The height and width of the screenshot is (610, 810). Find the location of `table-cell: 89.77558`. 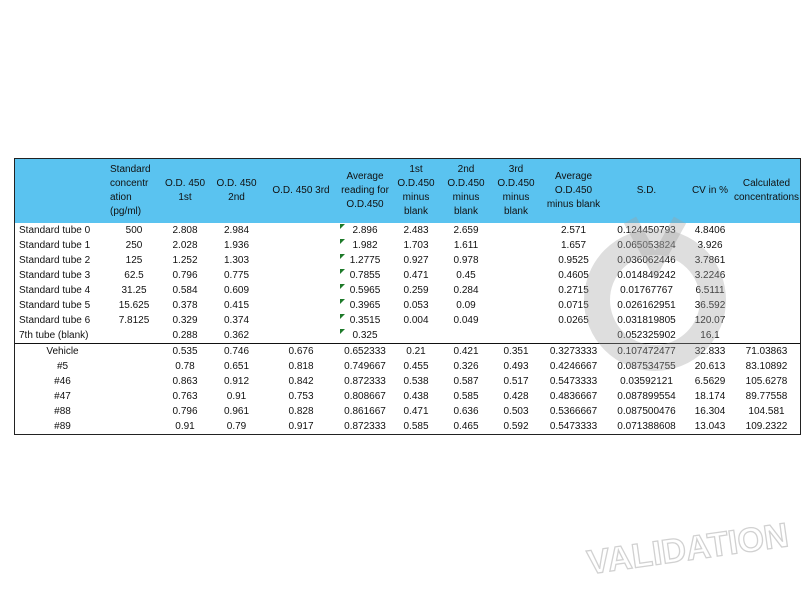

table-cell: 89.77558 is located at coordinates (766, 396).